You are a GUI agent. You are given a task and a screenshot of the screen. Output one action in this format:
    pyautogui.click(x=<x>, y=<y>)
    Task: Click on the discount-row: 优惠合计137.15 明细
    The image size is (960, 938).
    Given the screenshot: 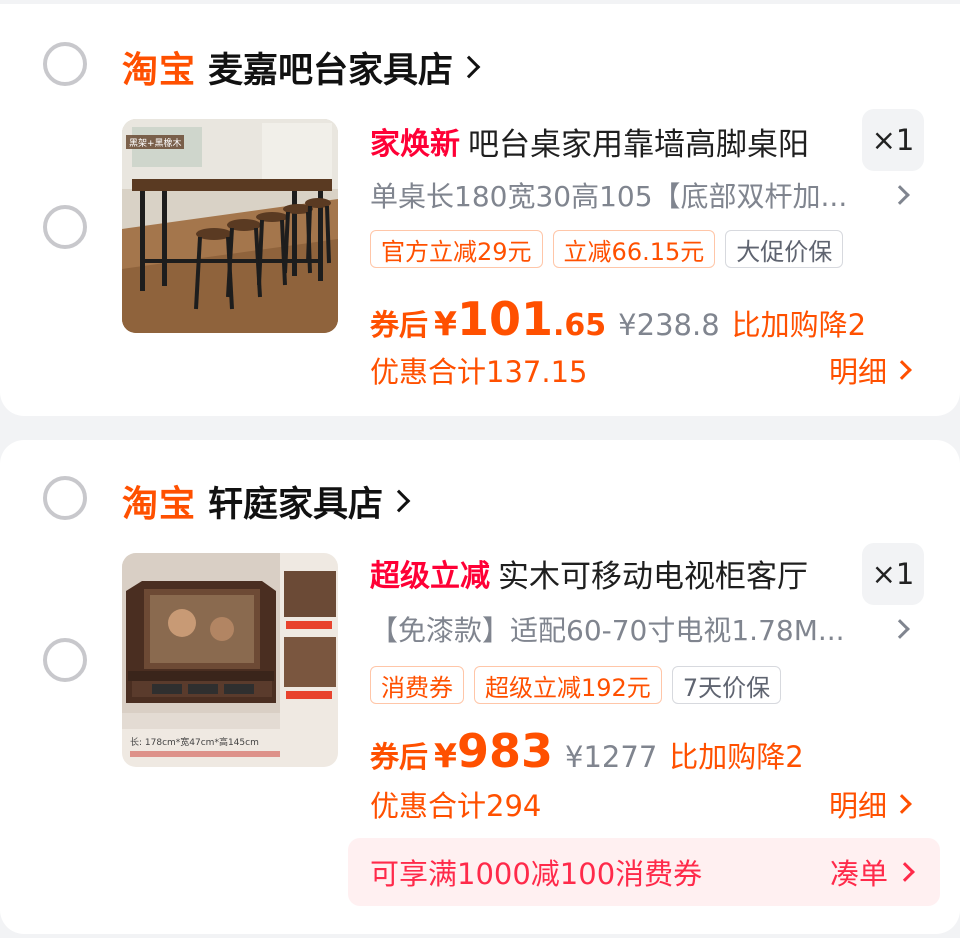 What is the action you would take?
    pyautogui.click(x=642, y=370)
    